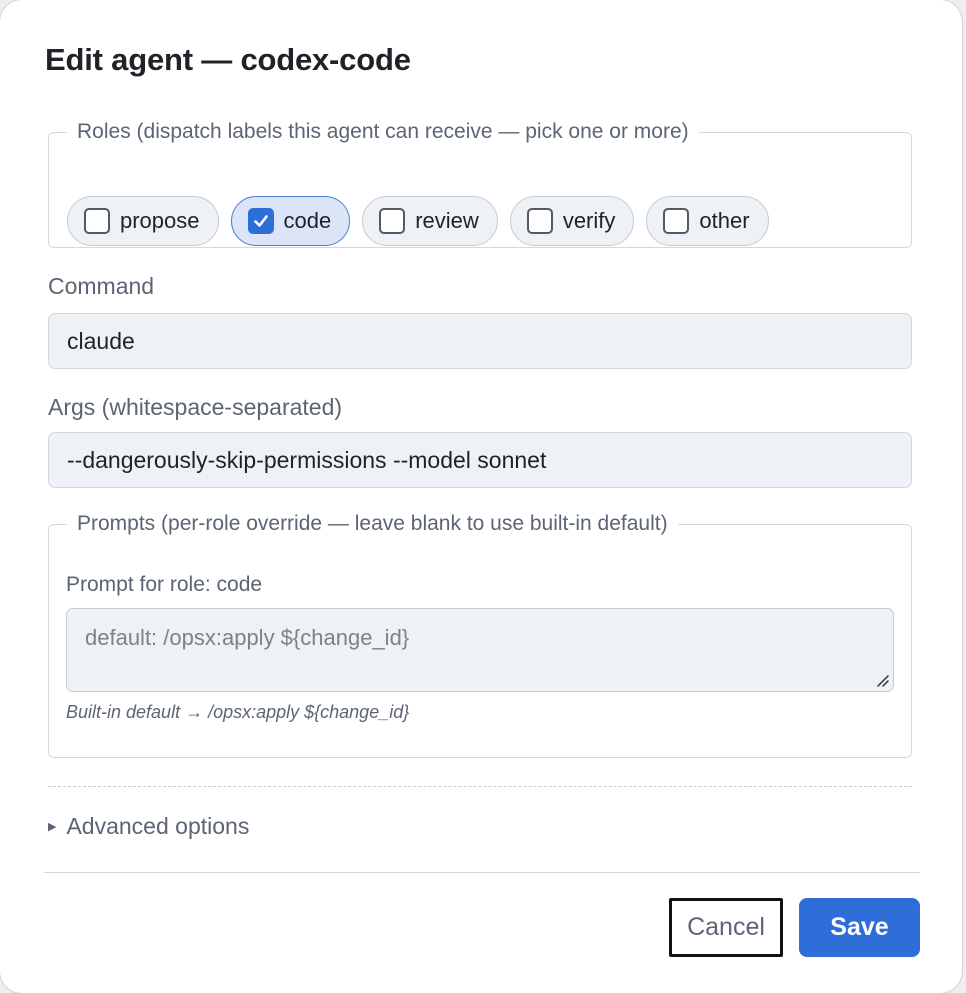  What do you see at coordinates (447, 220) in the screenshot?
I see `role-label-review: review` at bounding box center [447, 220].